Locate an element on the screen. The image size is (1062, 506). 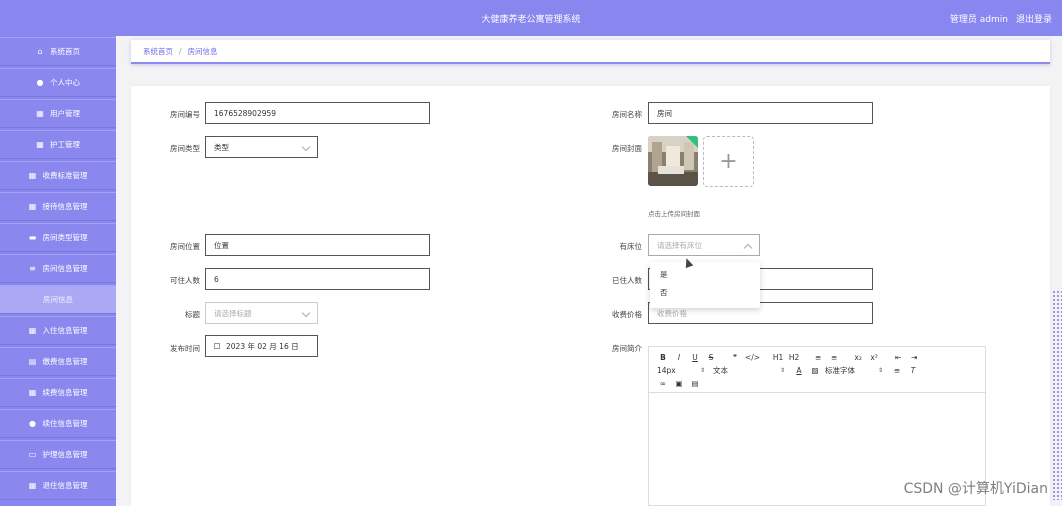
breadcrumb-current: 房间信息 is located at coordinates (202, 51).